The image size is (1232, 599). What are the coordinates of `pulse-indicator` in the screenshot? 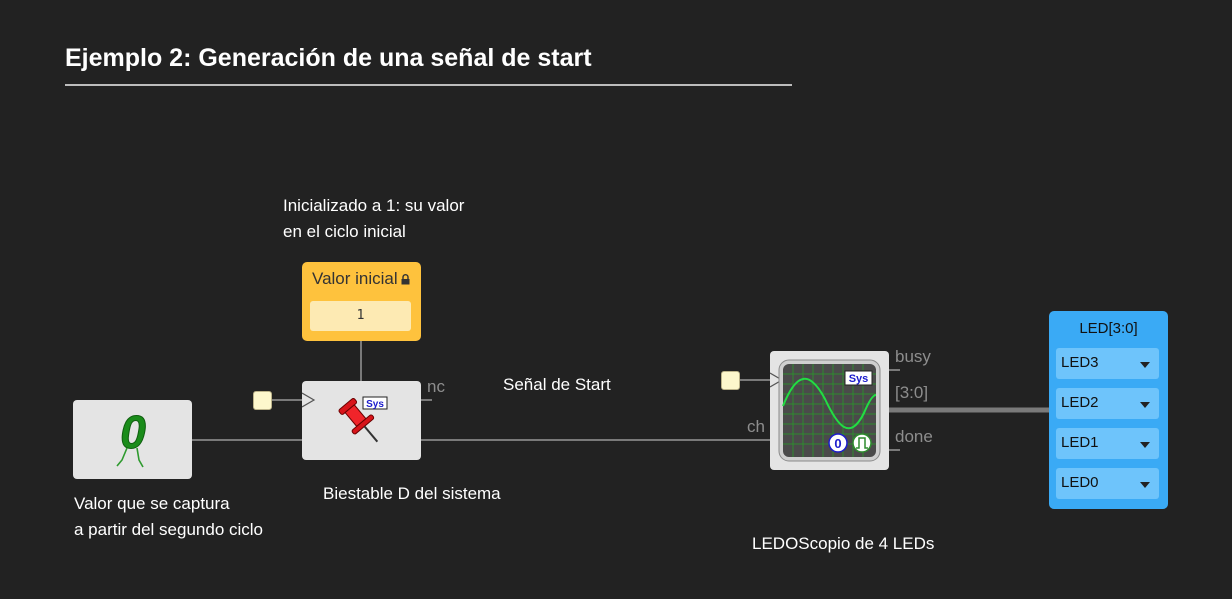 It's located at (862, 443).